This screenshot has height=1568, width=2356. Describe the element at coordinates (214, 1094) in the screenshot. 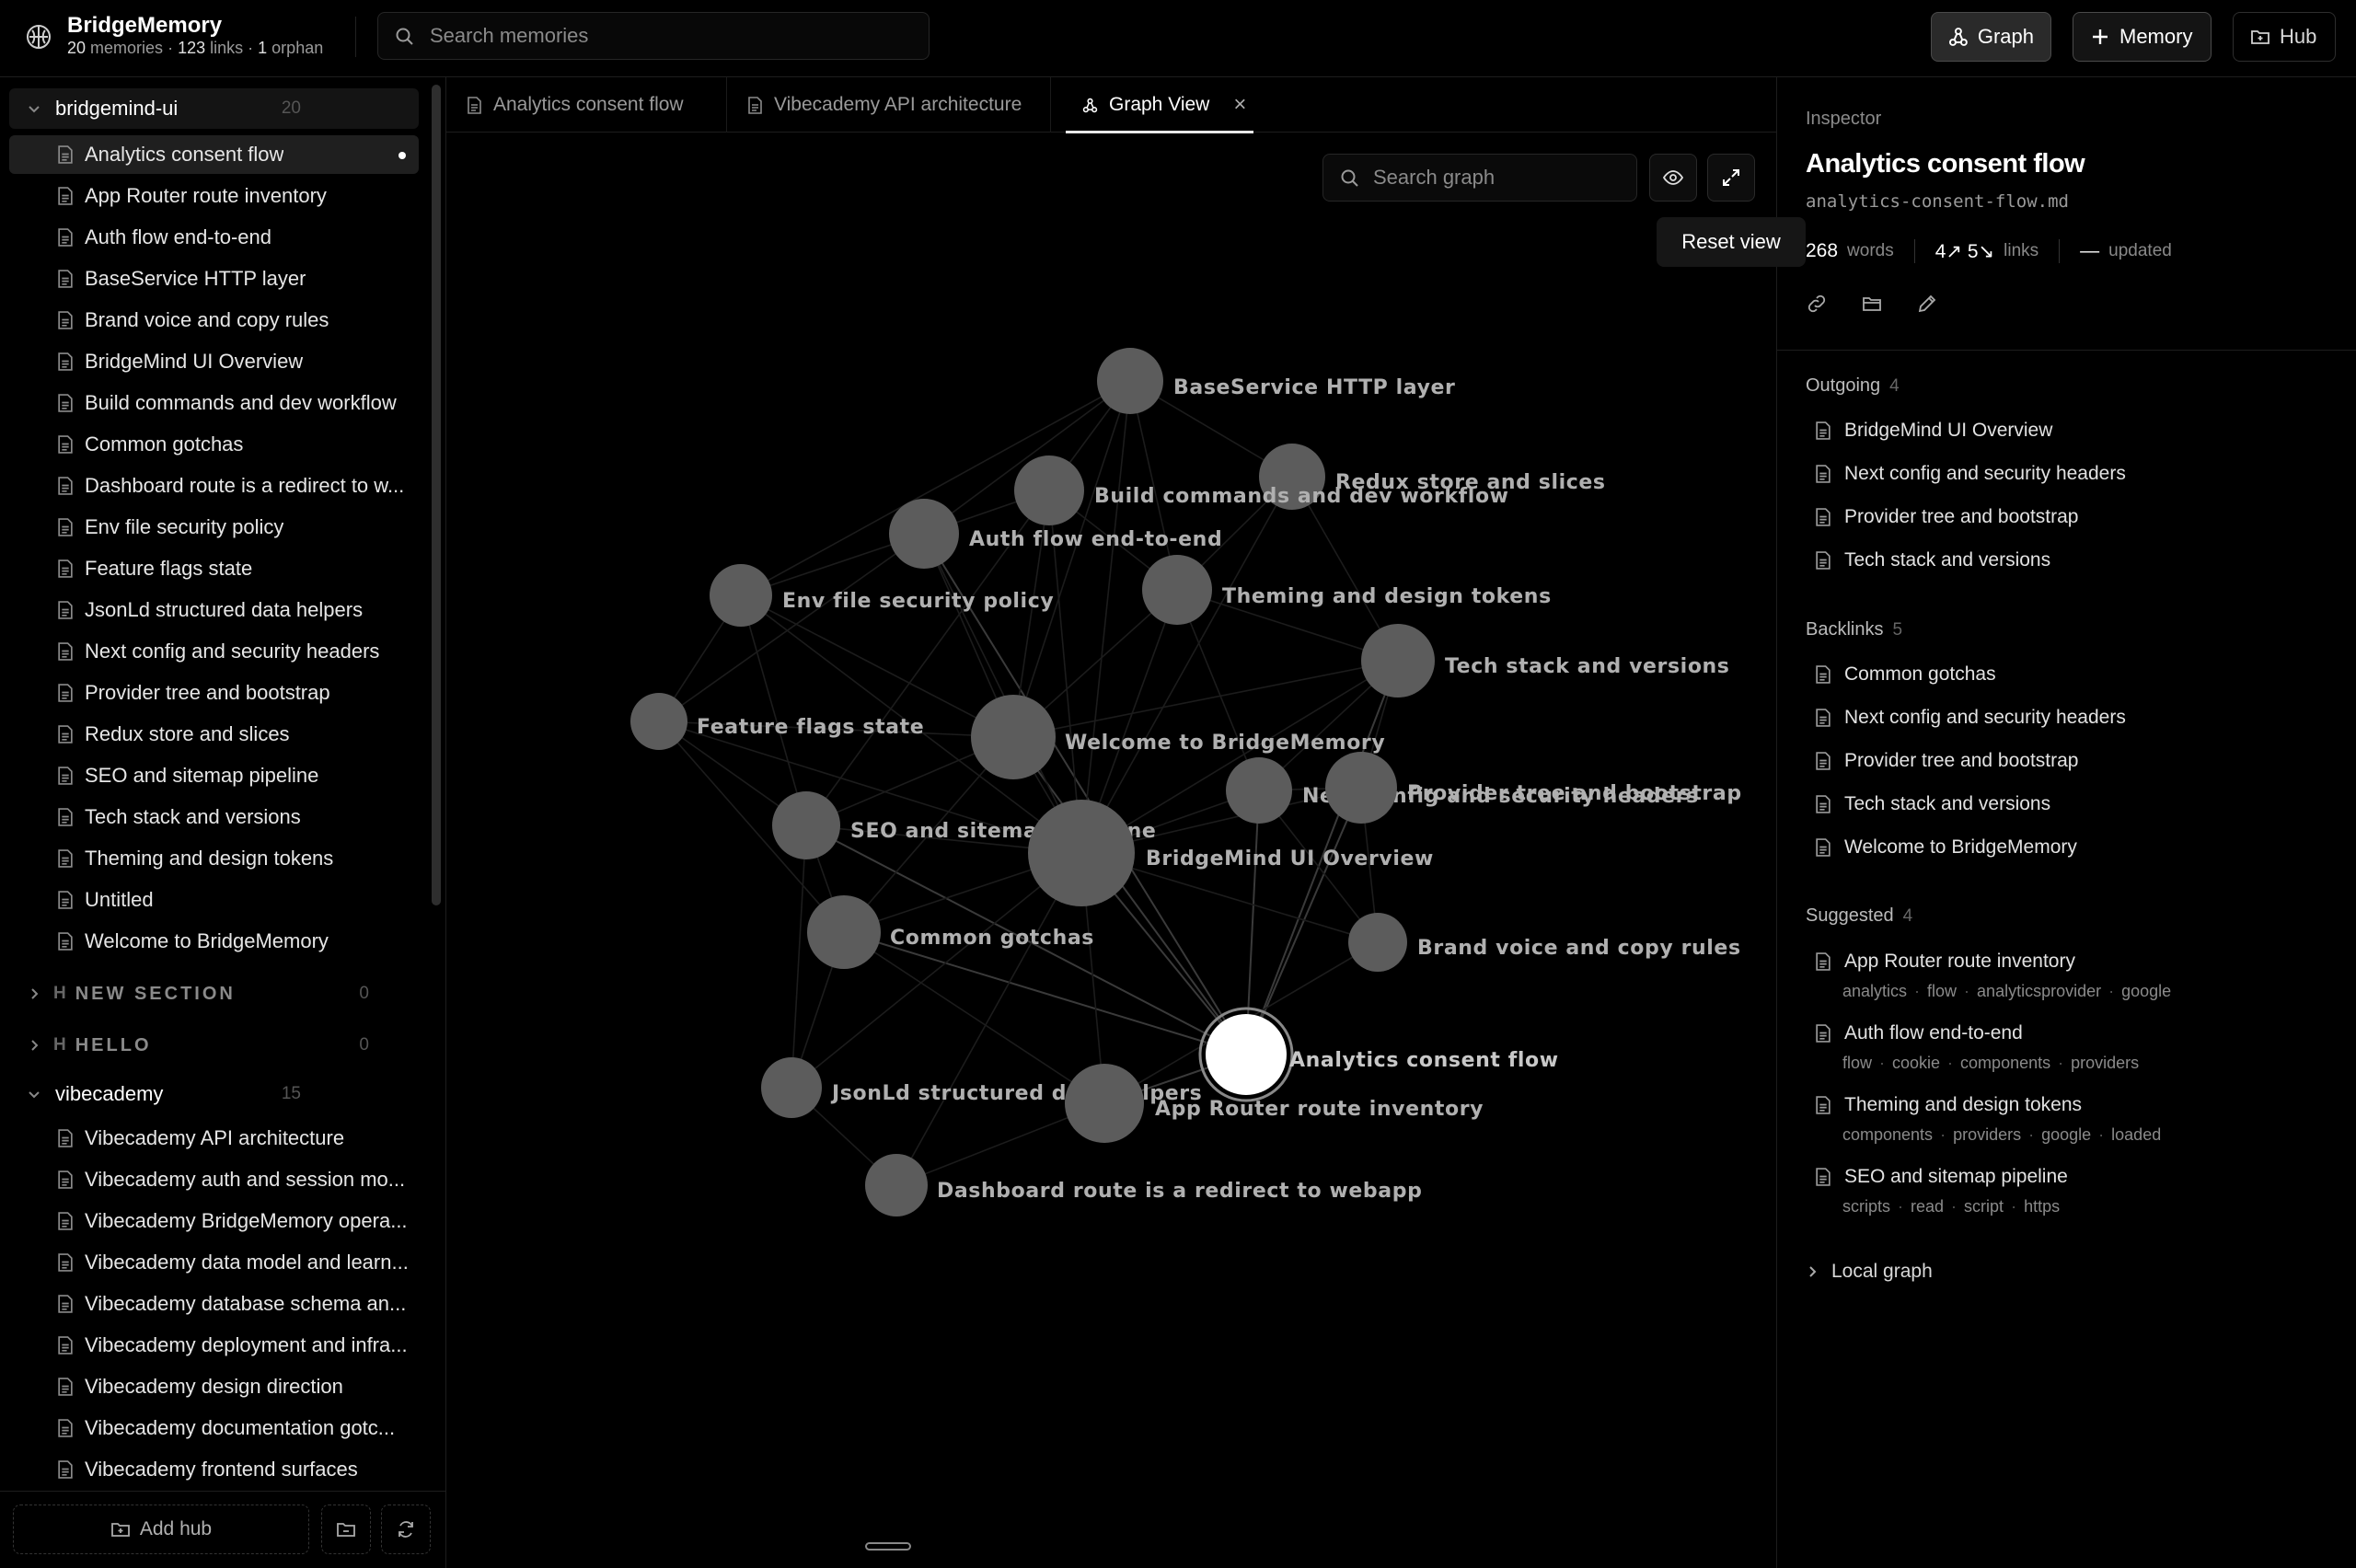

I see `hub-group-vibecademy: vibecademy 15` at that location.